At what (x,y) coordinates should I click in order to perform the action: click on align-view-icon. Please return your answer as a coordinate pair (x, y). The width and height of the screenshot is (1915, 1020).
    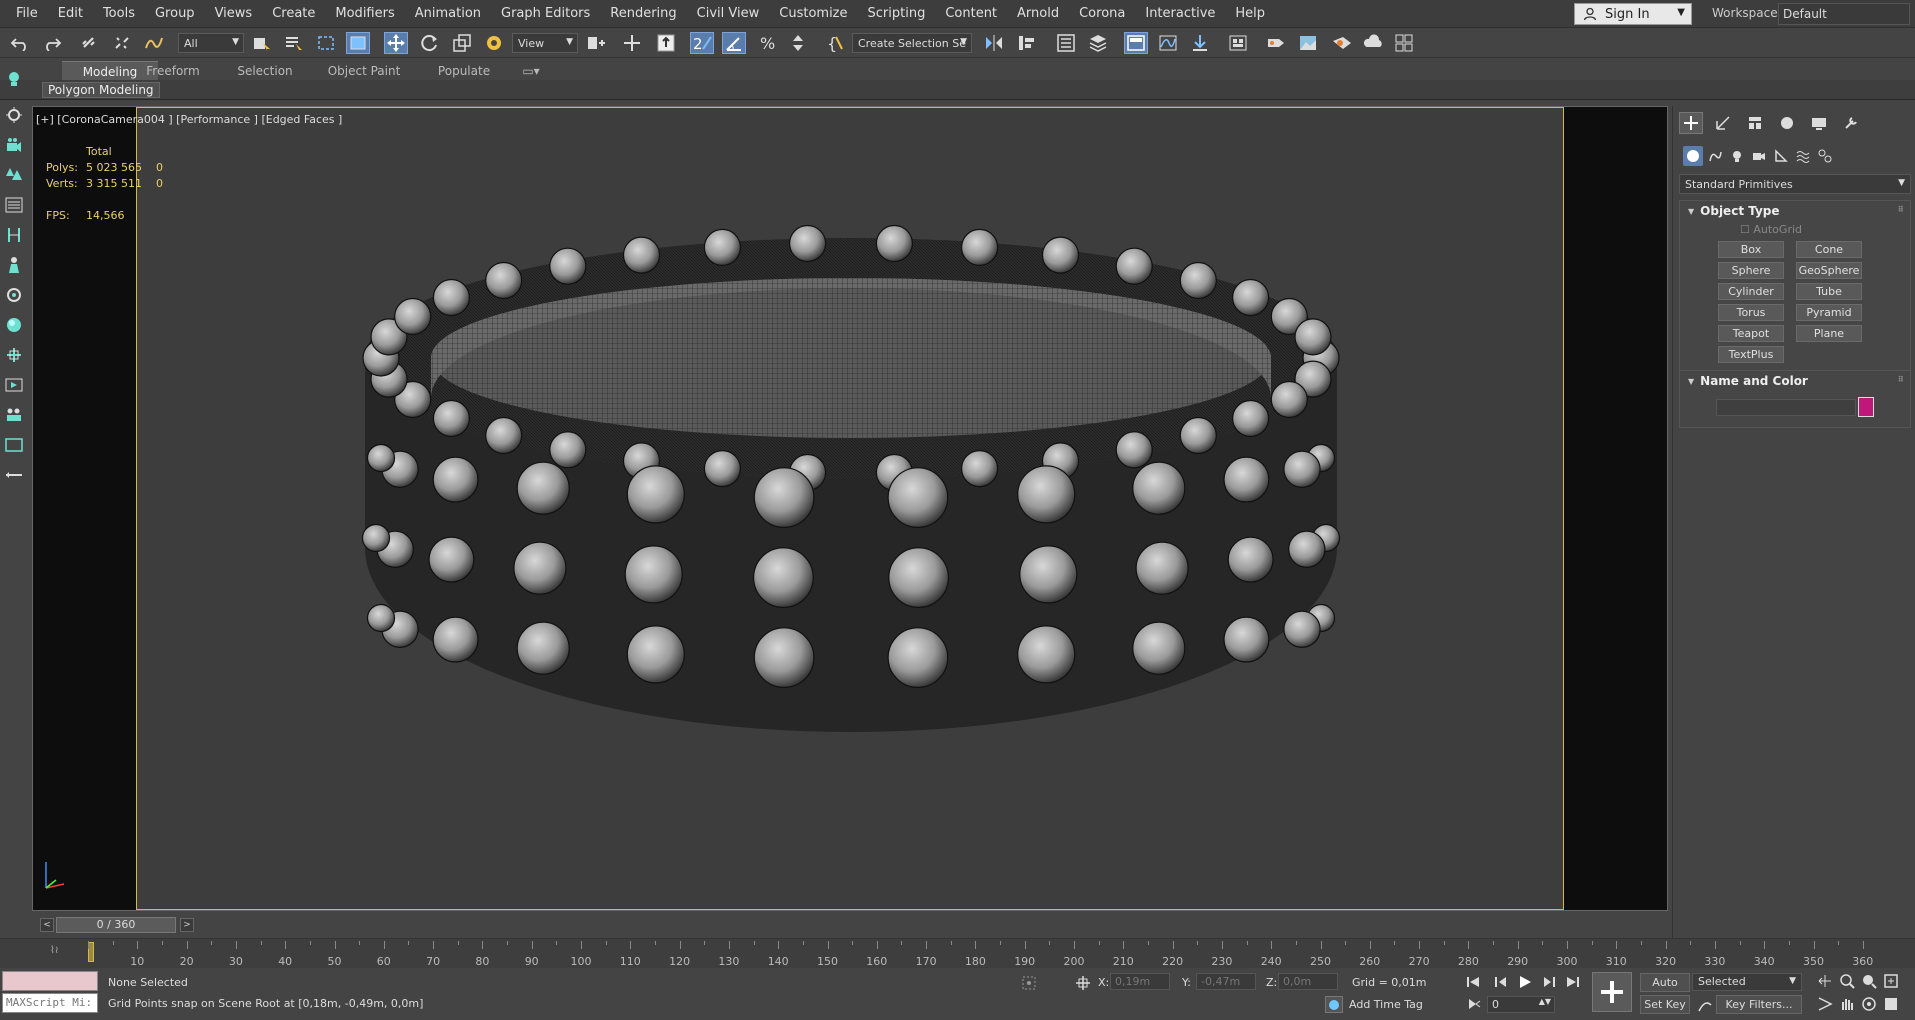
    Looking at the image, I should click on (14, 355).